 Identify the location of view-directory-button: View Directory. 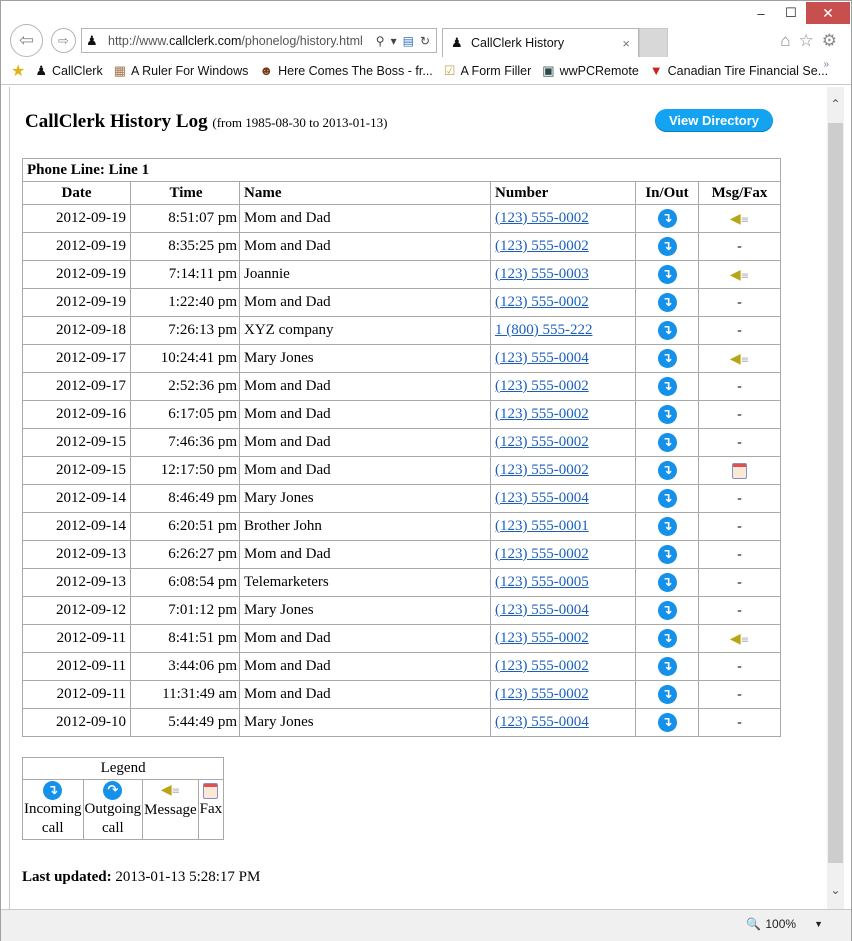
(714, 120).